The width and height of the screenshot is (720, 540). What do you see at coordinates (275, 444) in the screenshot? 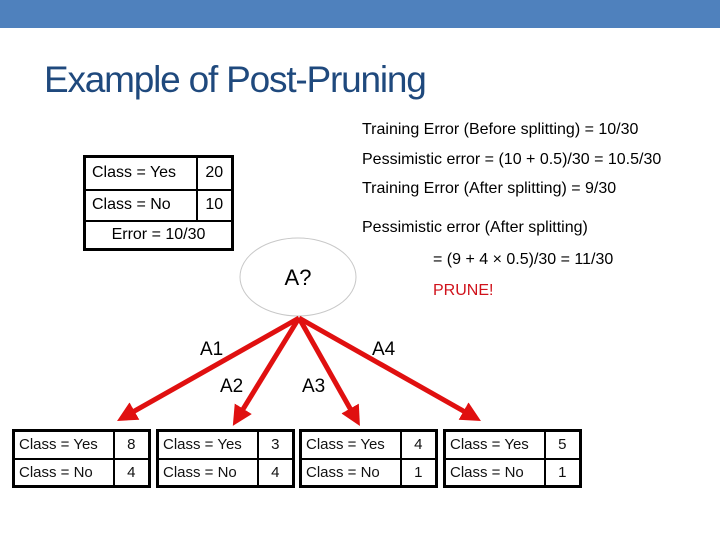
I see `class-count: 3` at bounding box center [275, 444].